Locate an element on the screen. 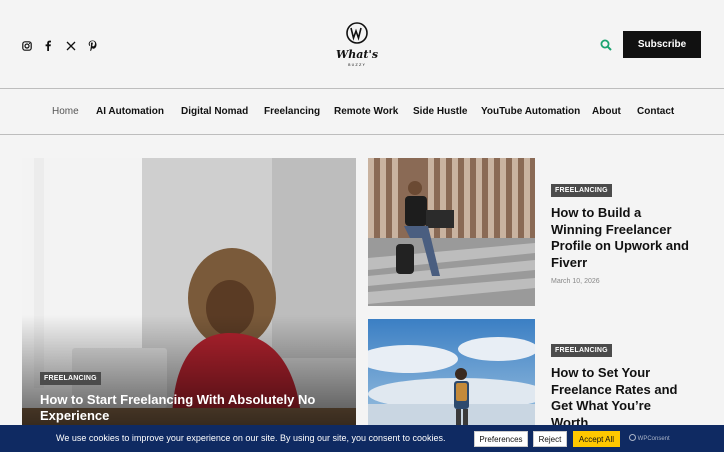 The width and height of the screenshot is (724, 452). post-date: March 10, 2026 is located at coordinates (575, 281).